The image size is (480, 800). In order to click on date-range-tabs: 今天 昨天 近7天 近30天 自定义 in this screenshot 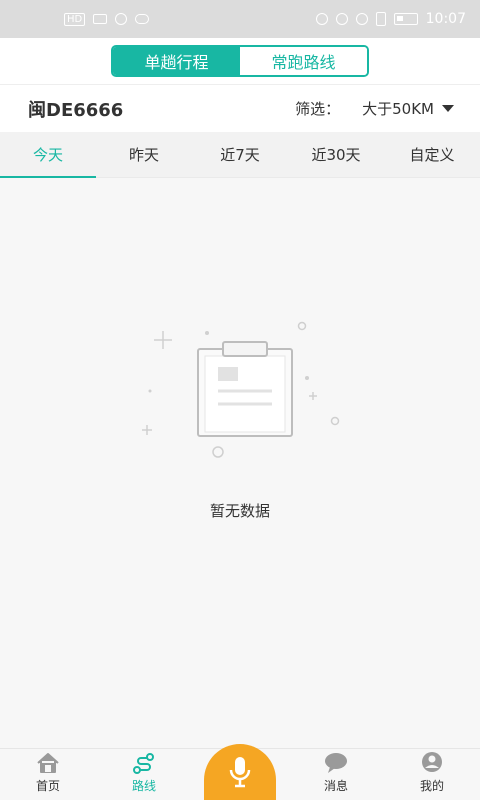, I will do `click(240, 155)`.